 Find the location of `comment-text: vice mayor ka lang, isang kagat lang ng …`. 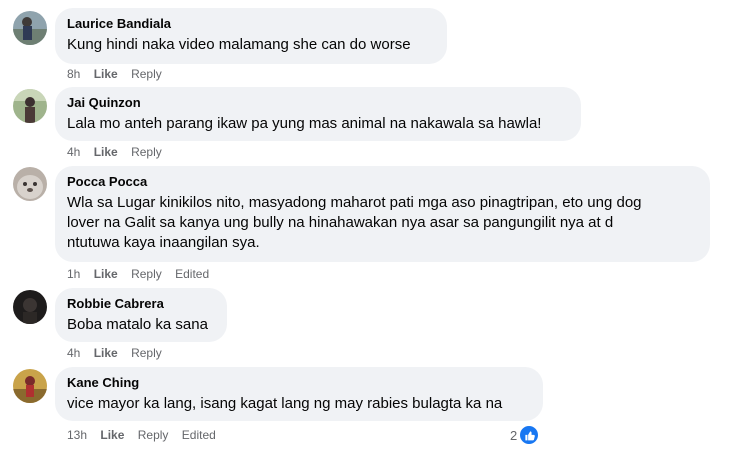

comment-text: vice mayor ka lang, isang kagat lang ng … is located at coordinates (285, 403).